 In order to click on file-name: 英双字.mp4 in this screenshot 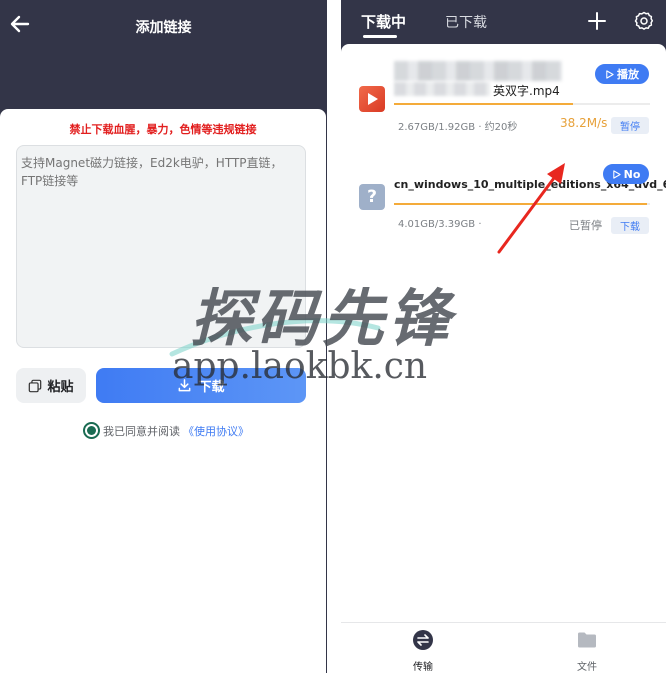, I will do `click(526, 91)`.